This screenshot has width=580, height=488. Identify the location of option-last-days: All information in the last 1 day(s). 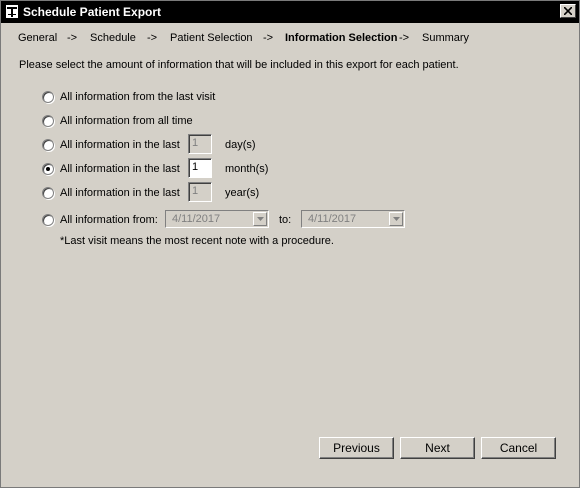
(302, 145).